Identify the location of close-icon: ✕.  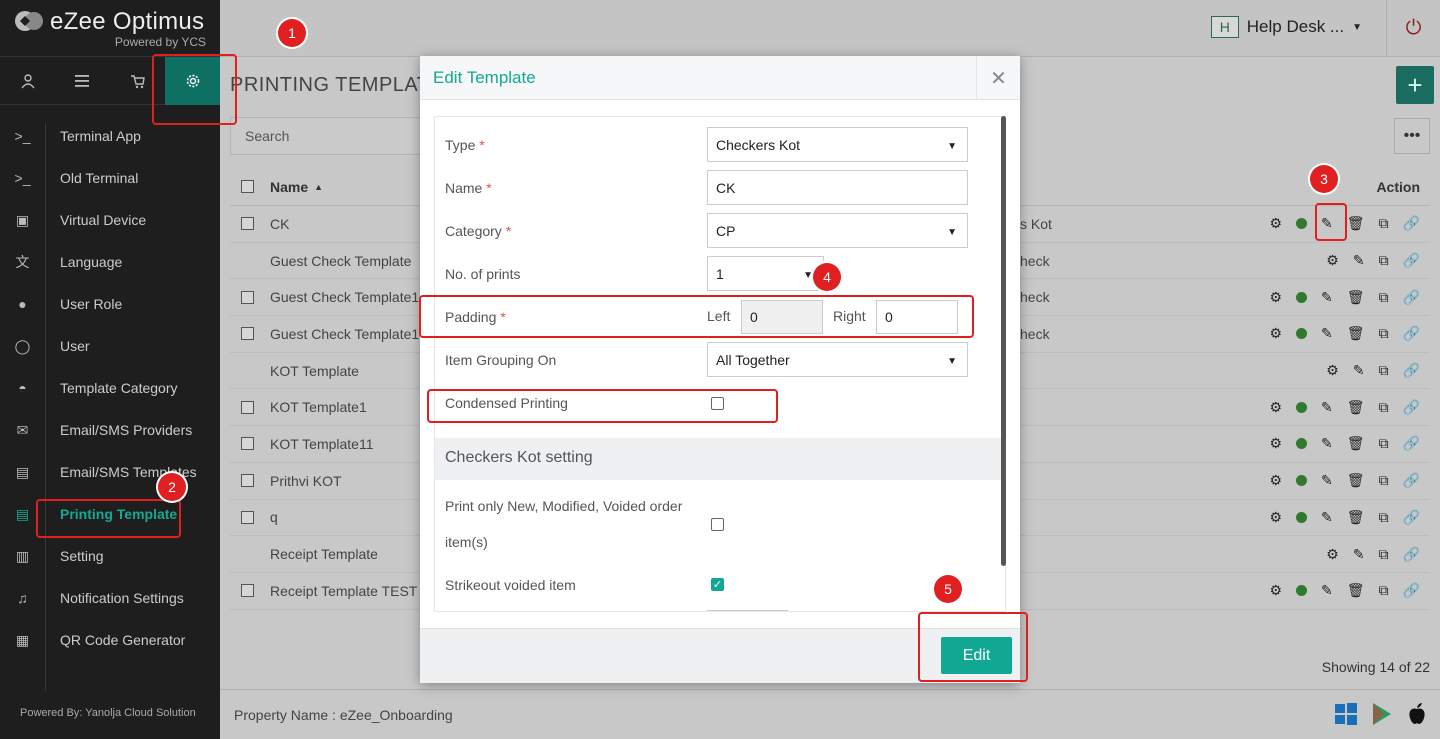
(998, 78).